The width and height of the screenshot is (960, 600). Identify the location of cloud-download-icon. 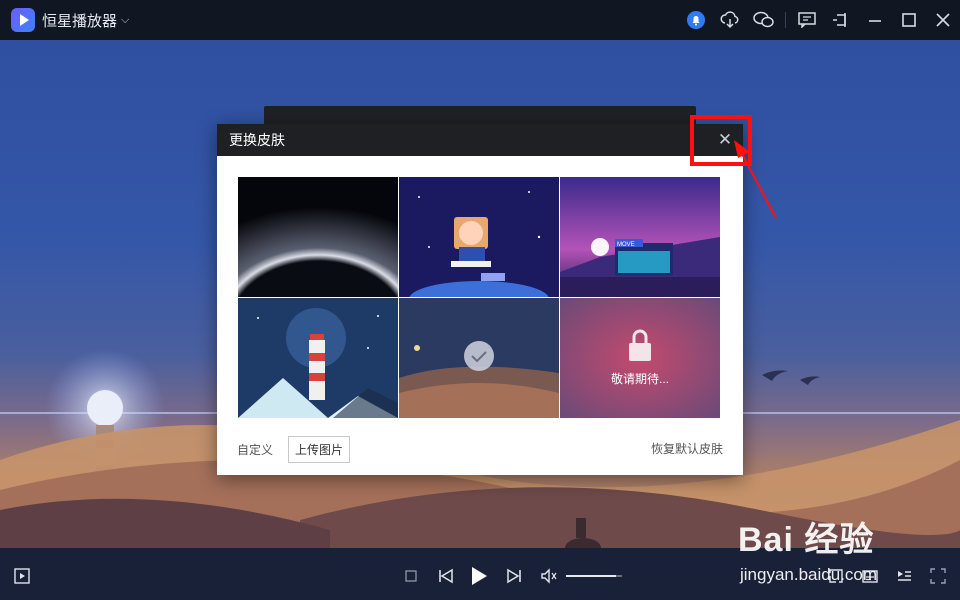
(730, 20).